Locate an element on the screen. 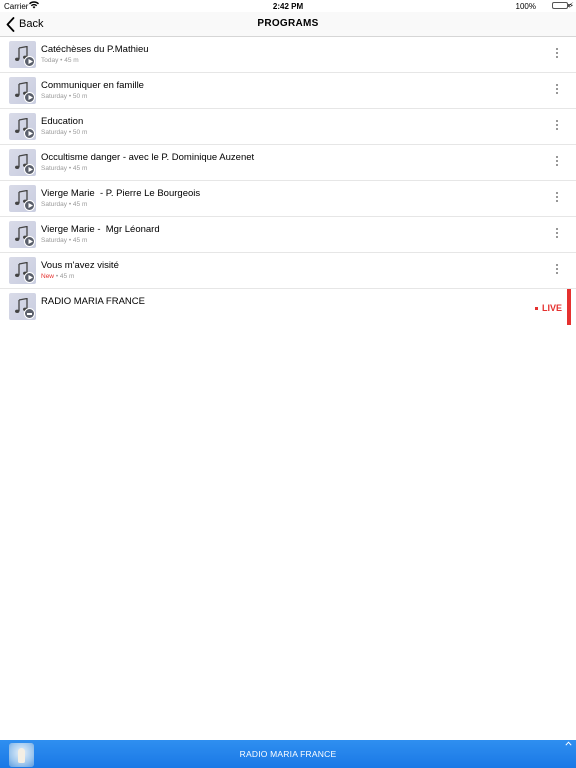 The height and width of the screenshot is (768, 576). live-dot-icon is located at coordinates (536, 308).